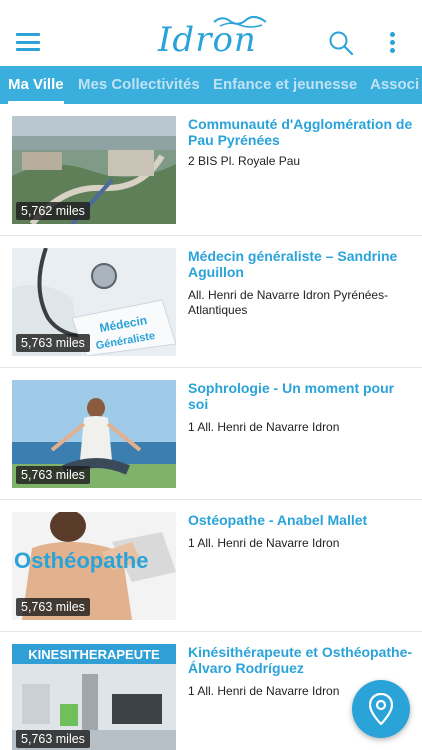 This screenshot has width=422, height=750. I want to click on osteopath-photo: Osthéopathe 5,763 miles, so click(94, 566).